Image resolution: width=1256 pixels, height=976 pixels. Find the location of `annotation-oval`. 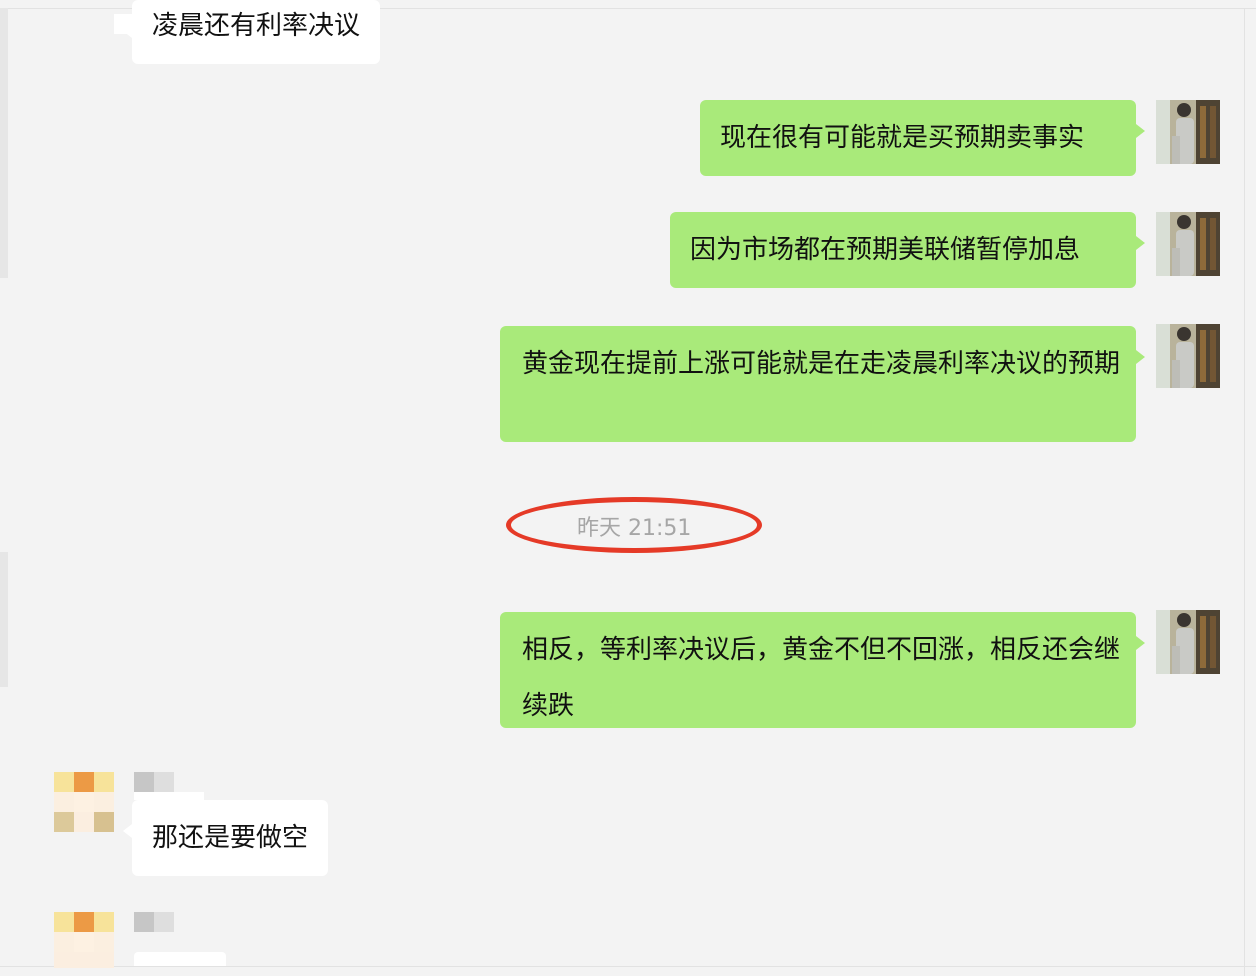

annotation-oval is located at coordinates (634, 525).